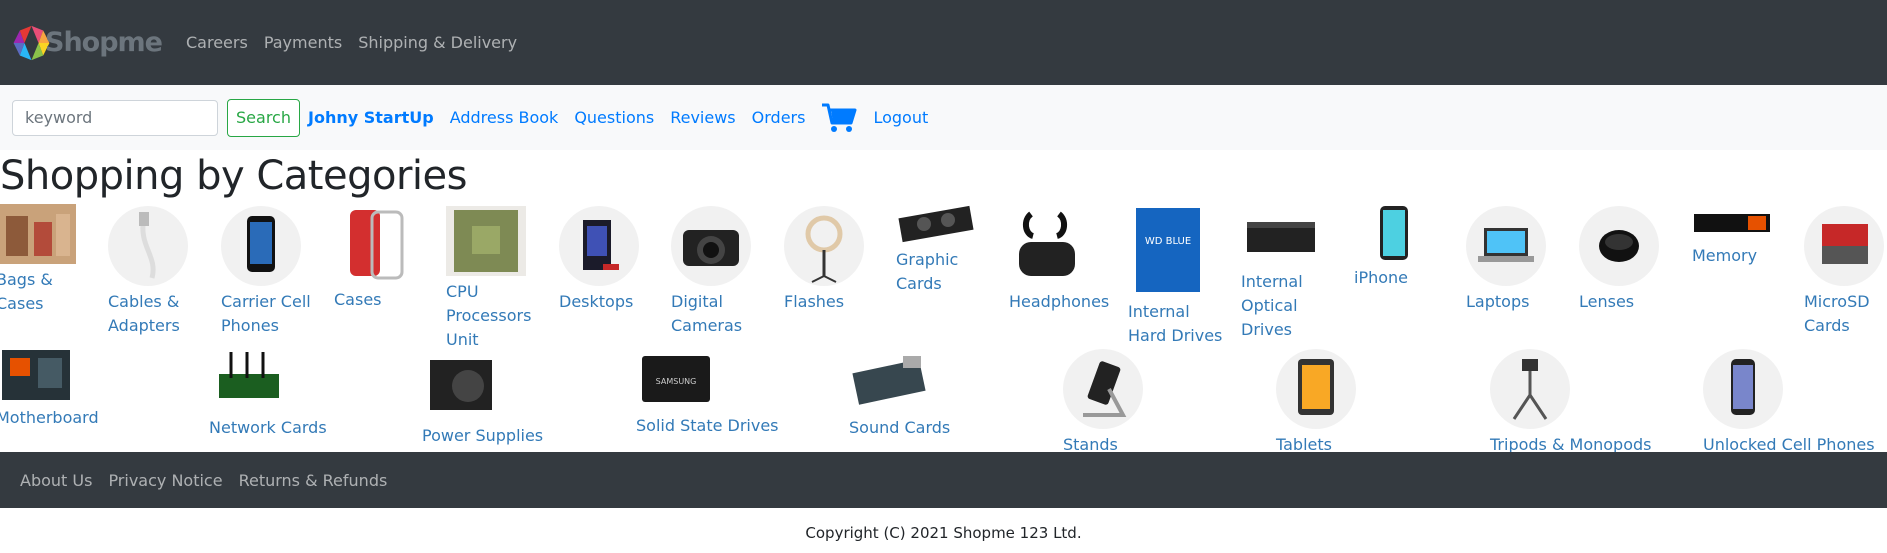 Image resolution: width=1887 pixels, height=553 pixels. I want to click on category-lenses: Lenses, so click(1619, 260).